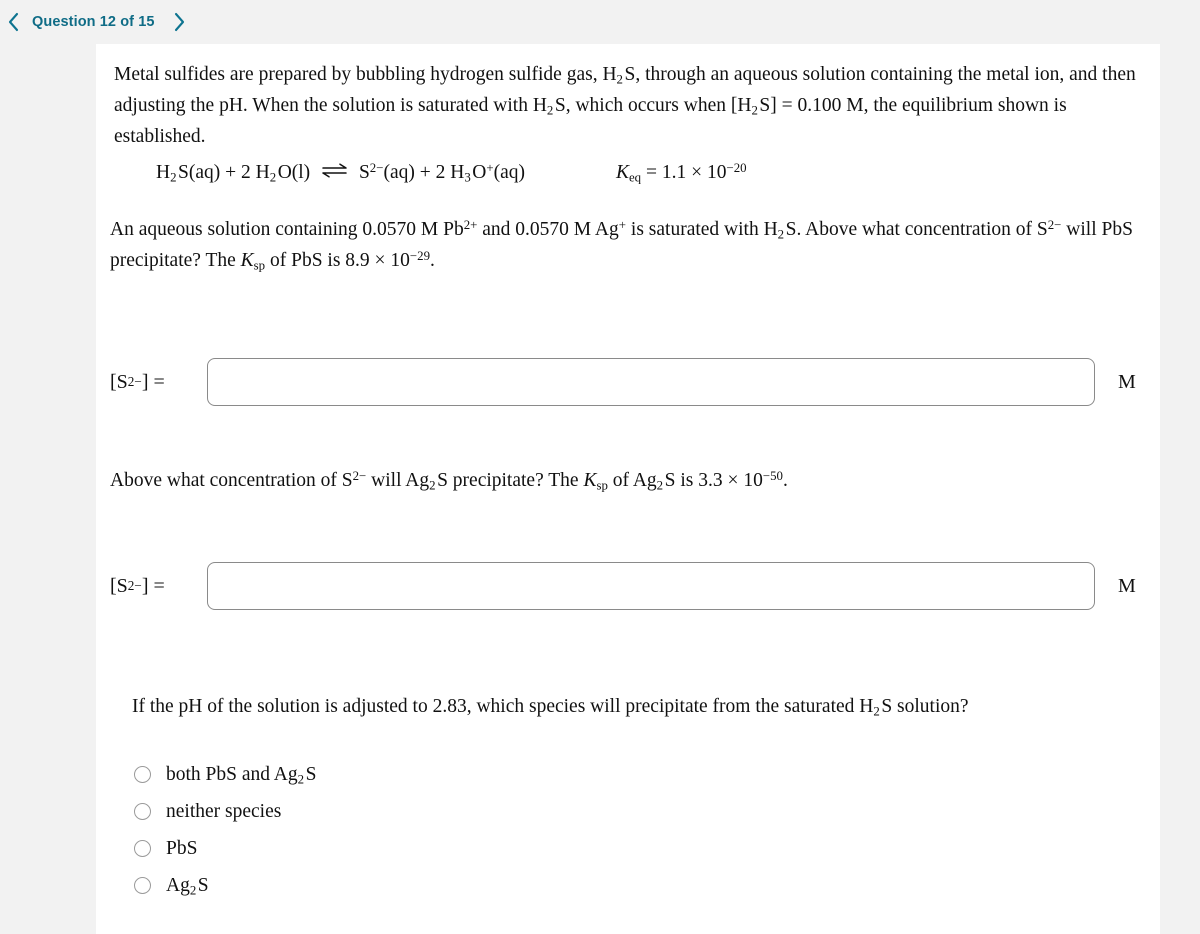 Image resolution: width=1200 pixels, height=934 pixels. I want to click on answer-1-bracket-close: ], so click(145, 381).